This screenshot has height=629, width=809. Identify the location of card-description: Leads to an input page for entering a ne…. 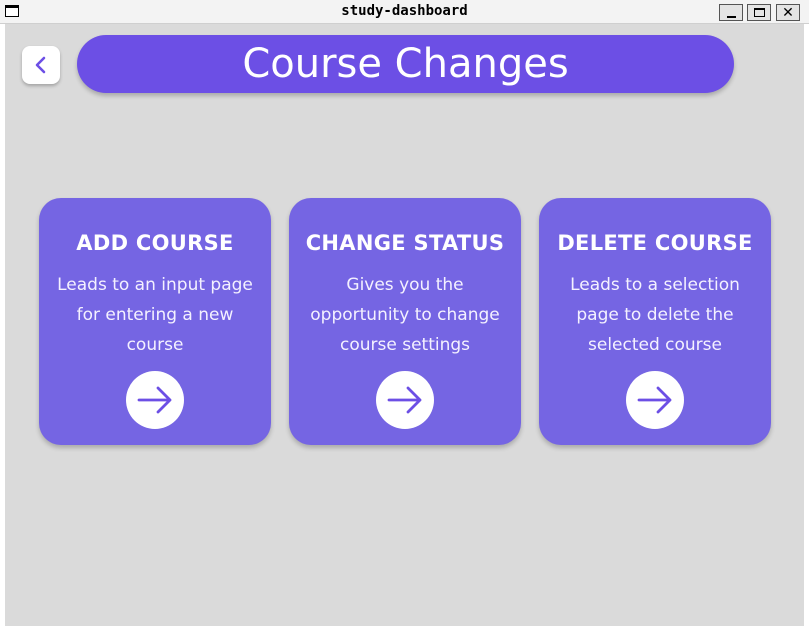
(155, 315).